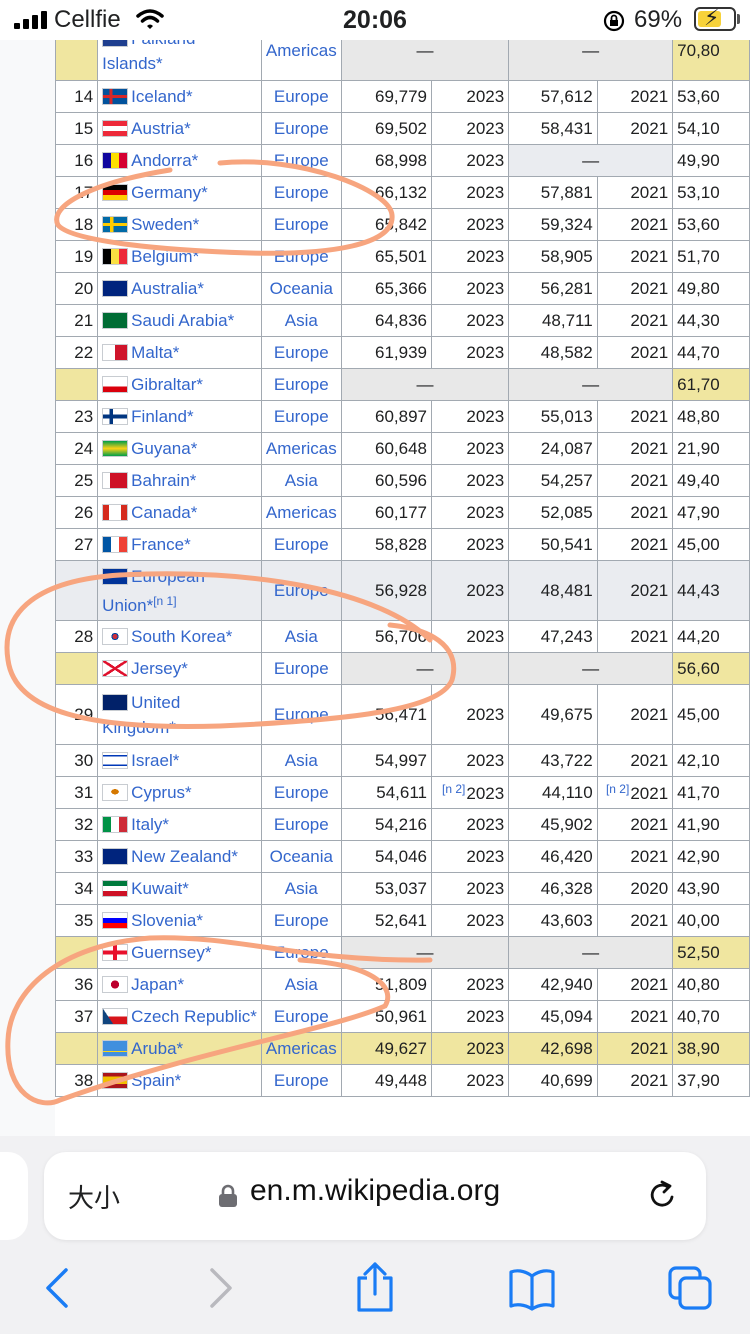 The width and height of the screenshot is (750, 1334). What do you see at coordinates (153, 1048) in the screenshot?
I see `country-link: Aruba` at bounding box center [153, 1048].